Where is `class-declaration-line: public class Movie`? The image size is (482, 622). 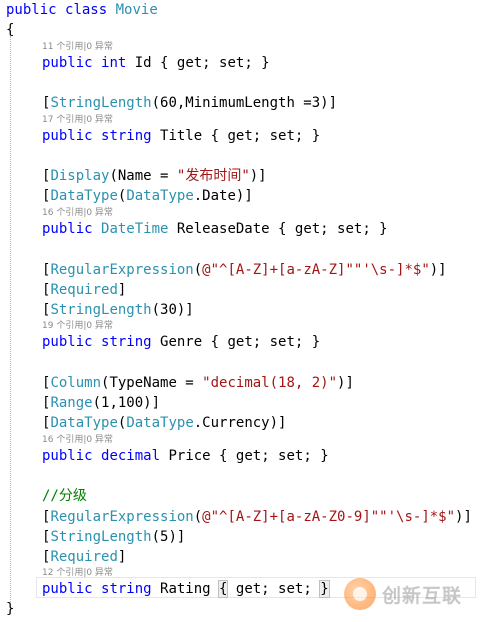
class-declaration-line: public class Movie is located at coordinates (244, 10).